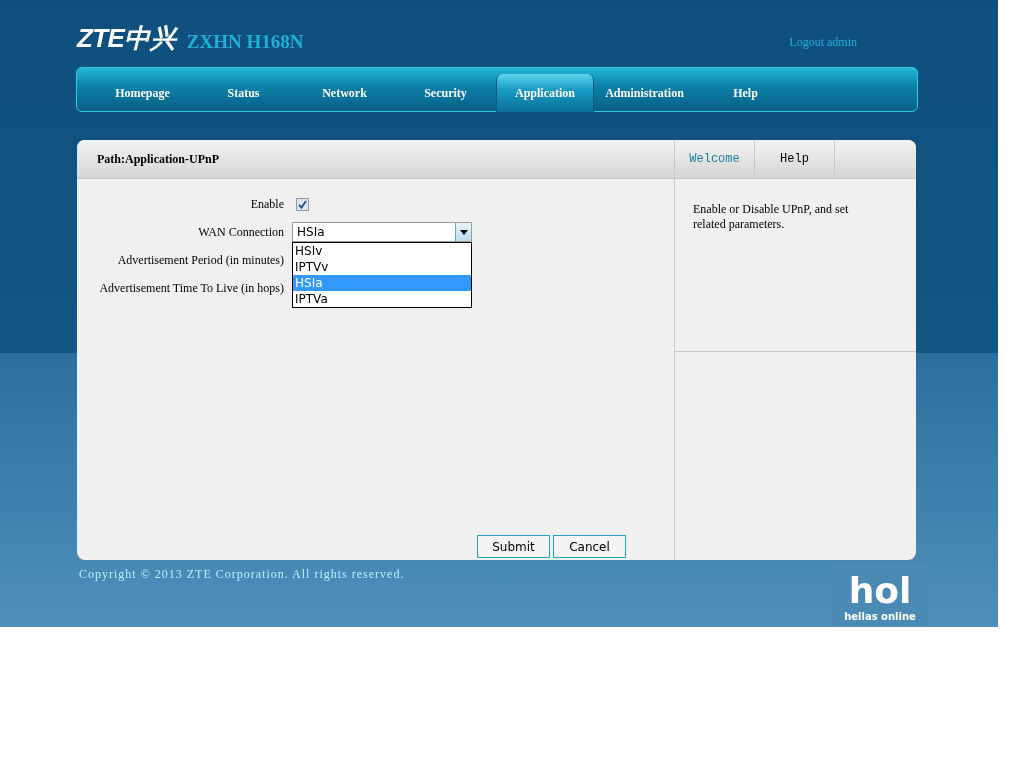 The height and width of the screenshot is (768, 1024). What do you see at coordinates (382, 251) in the screenshot?
I see `dropdown-option: HSIv` at bounding box center [382, 251].